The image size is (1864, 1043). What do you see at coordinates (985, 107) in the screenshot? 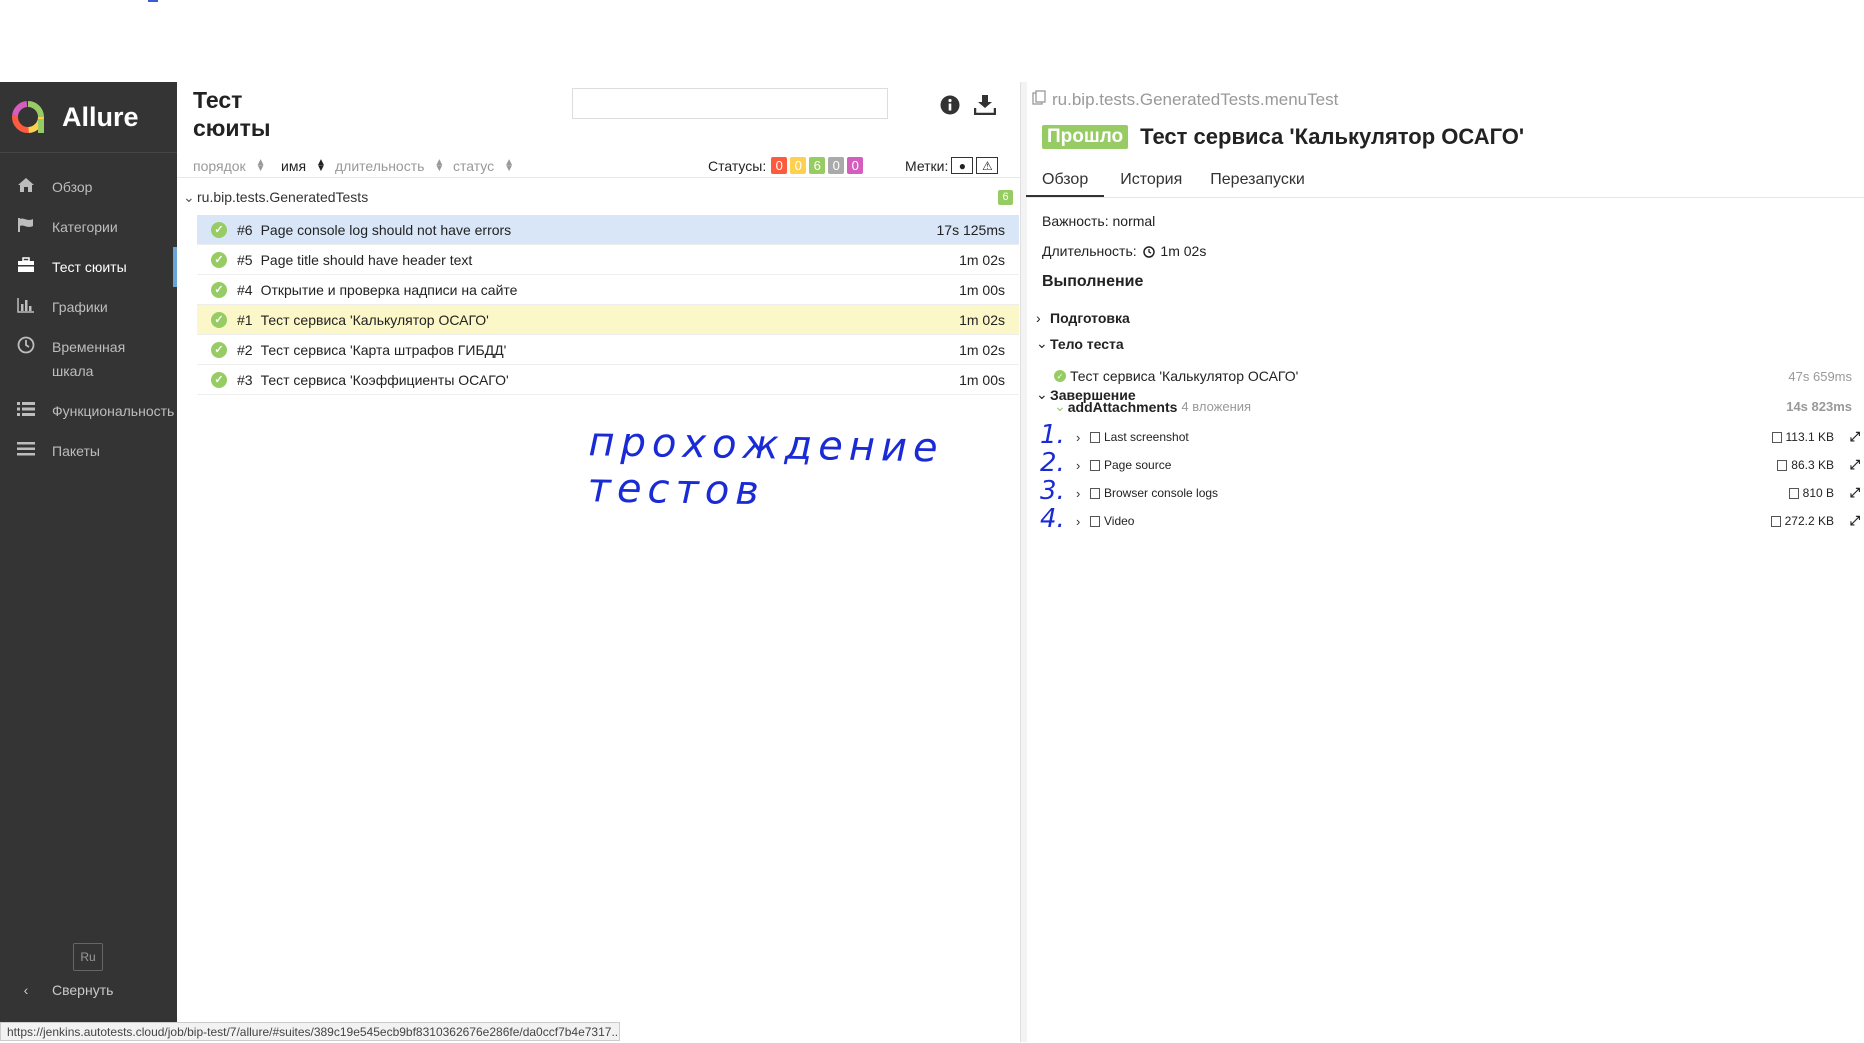
I see `download-icon` at bounding box center [985, 107].